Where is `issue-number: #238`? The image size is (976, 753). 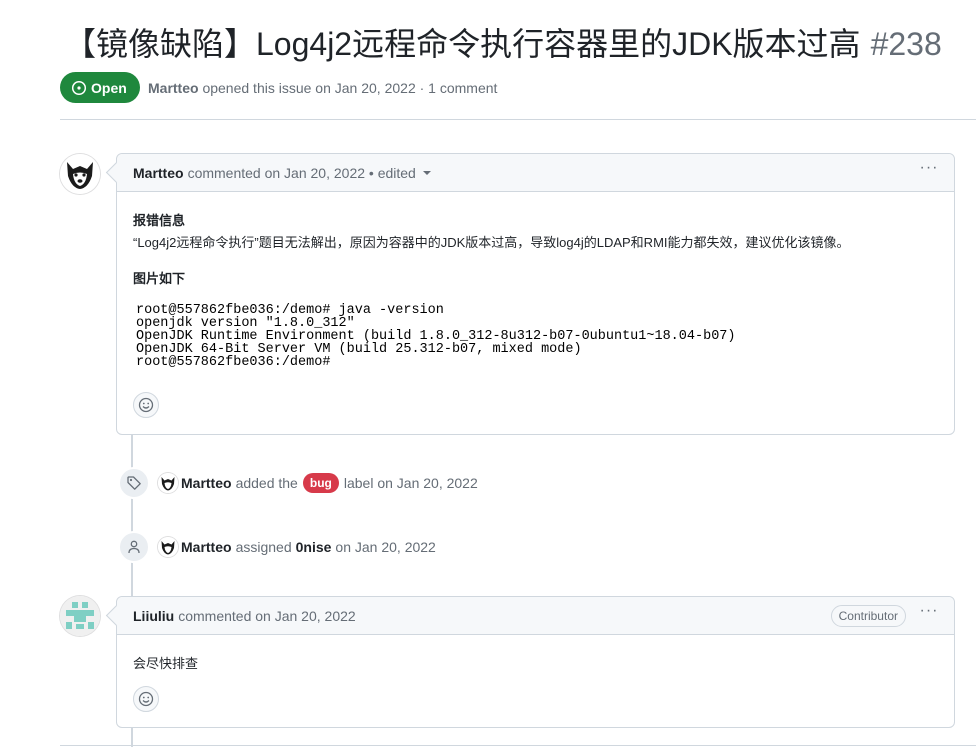 issue-number: #238 is located at coordinates (906, 44).